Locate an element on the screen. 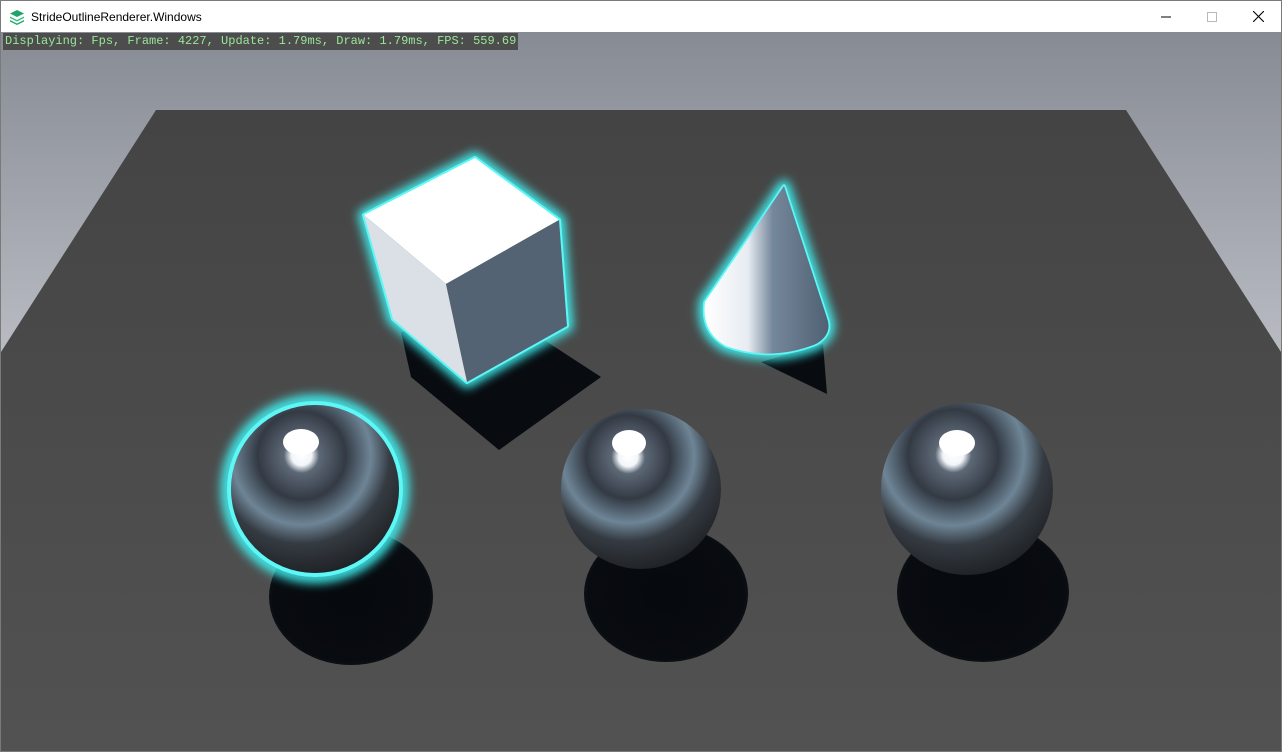 The image size is (1282, 752). window-title: StrideOutlineRenderer.Windows is located at coordinates (116, 16).